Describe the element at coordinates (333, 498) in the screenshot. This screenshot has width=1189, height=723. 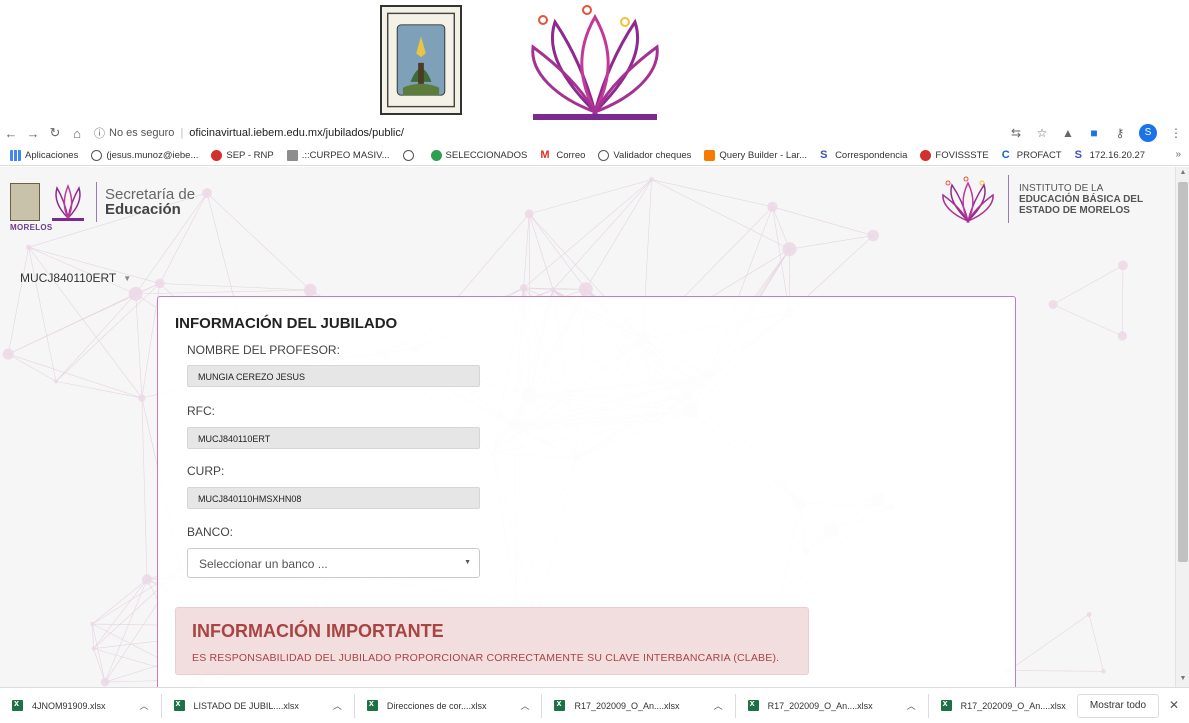
I see `curp-field: MUCJ840110HMSXHN08` at that location.